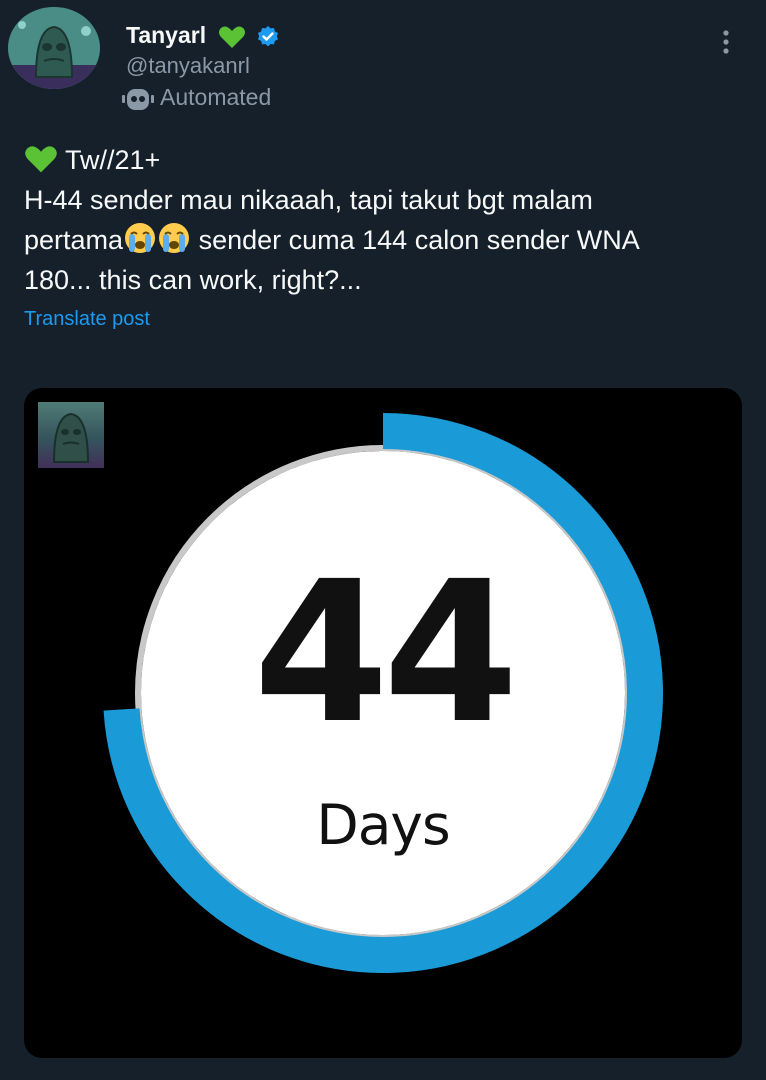  What do you see at coordinates (138, 99) in the screenshot?
I see `bot-icon` at bounding box center [138, 99].